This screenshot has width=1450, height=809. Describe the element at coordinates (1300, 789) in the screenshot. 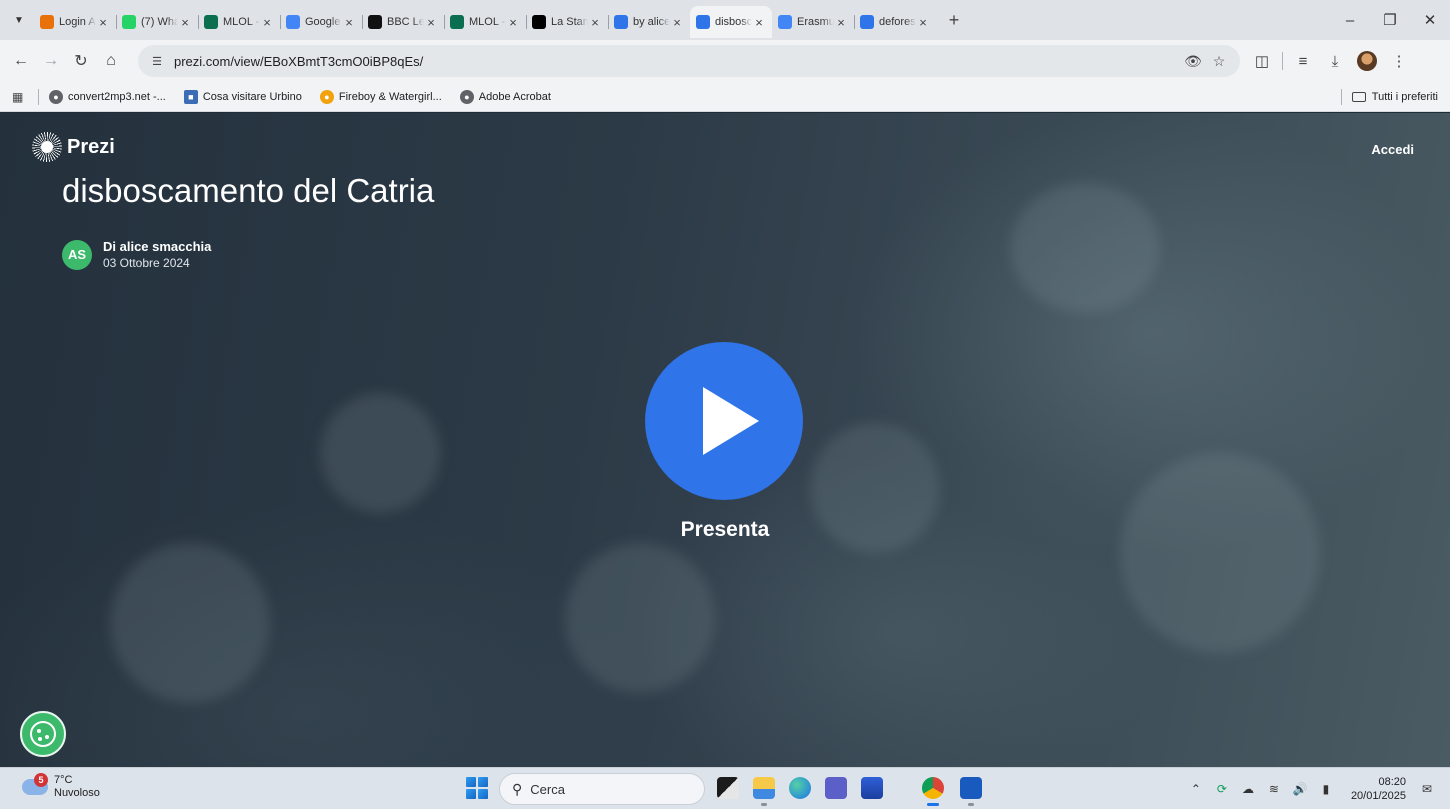

I see `volume-icon: 🔊` at that location.